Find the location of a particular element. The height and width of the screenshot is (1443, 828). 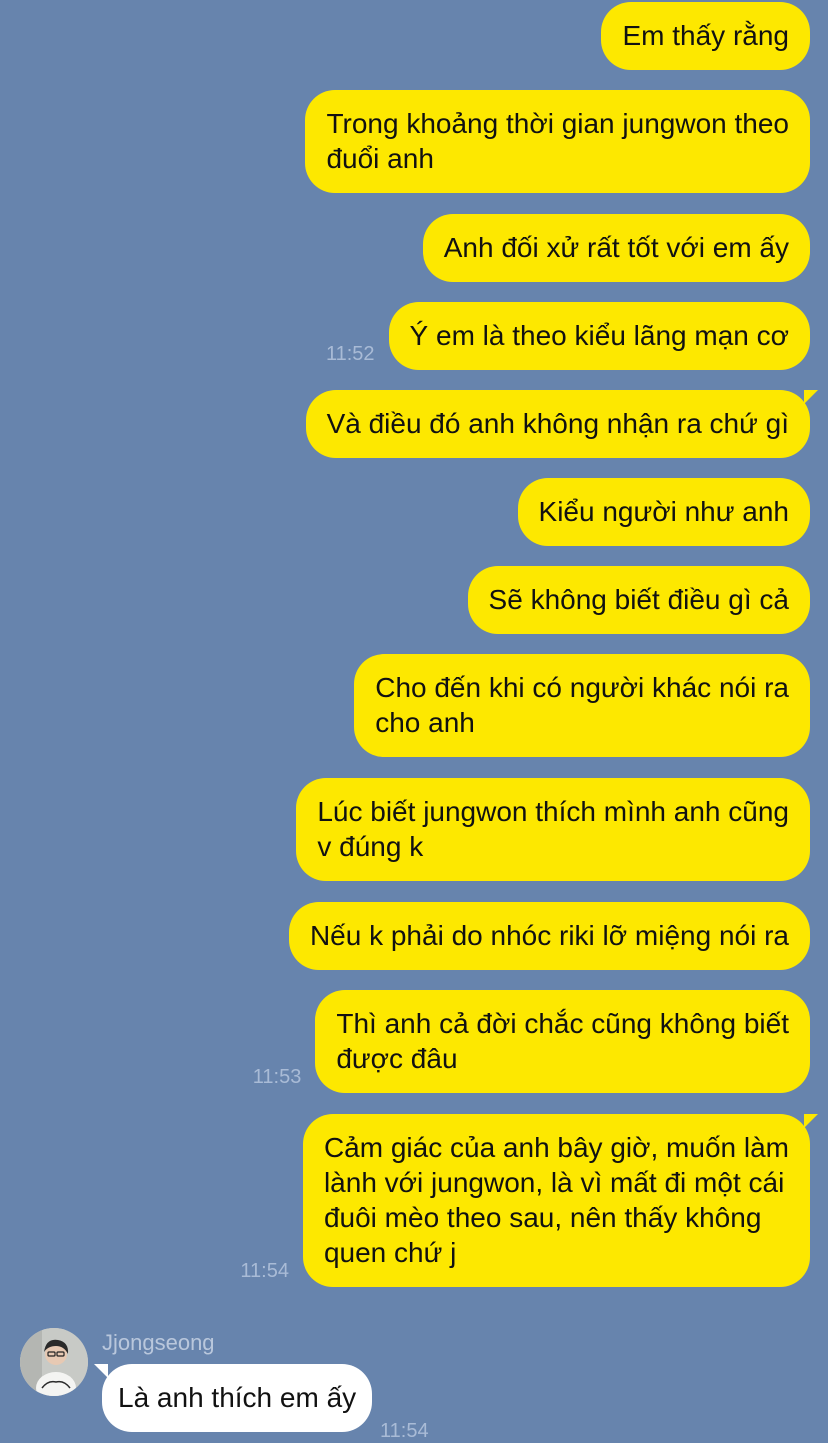

outgoing-message-bubble: Nếu k phải do nhóc riki lỡ miệng nói ra is located at coordinates (549, 936).